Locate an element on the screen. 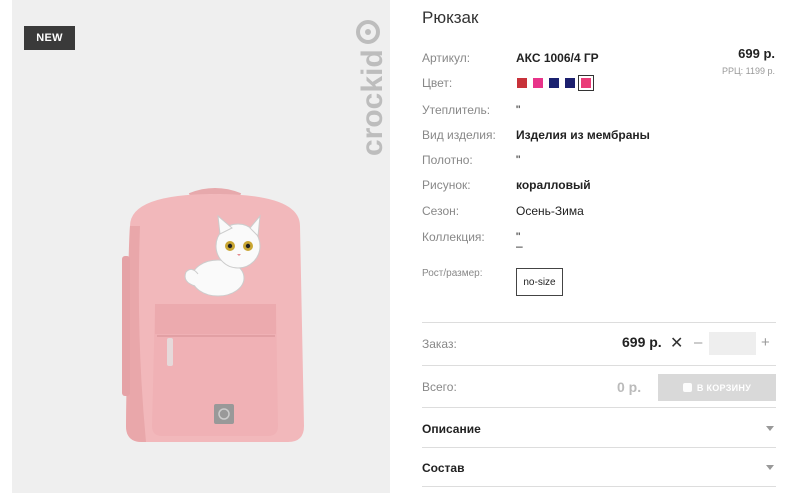 This screenshot has height=493, width=800. spec-label: Полотно: is located at coordinates (447, 160).